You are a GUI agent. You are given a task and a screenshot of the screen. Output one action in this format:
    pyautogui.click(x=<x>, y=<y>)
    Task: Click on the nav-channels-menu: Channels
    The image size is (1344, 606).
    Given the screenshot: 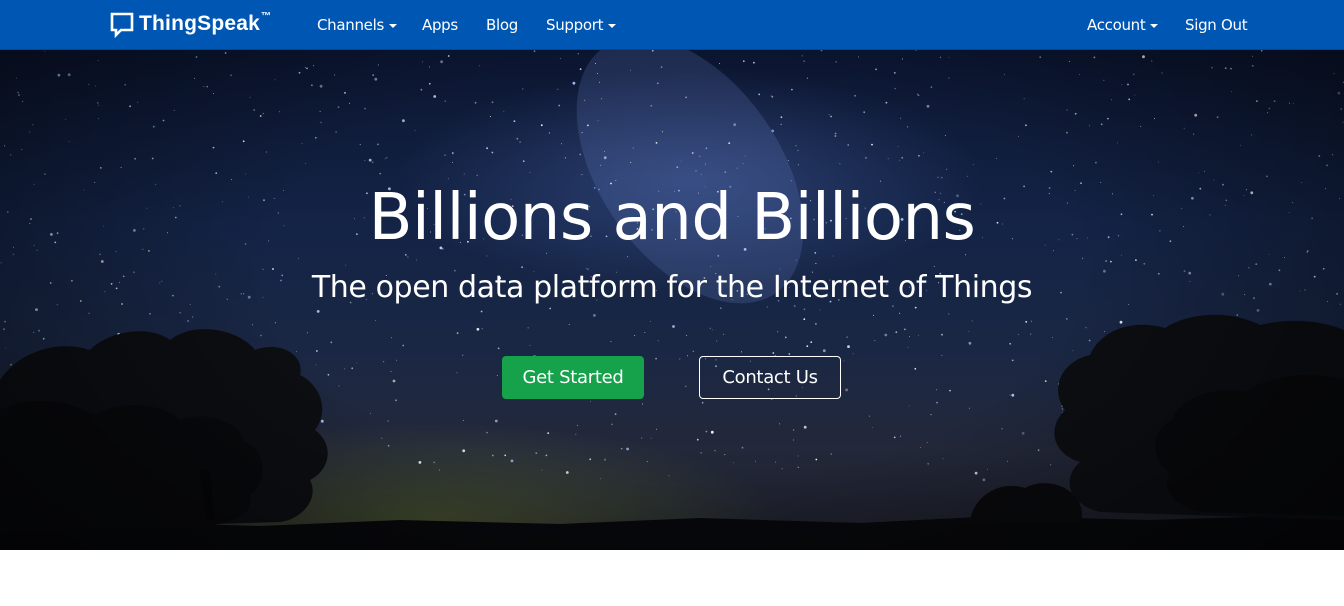 What is the action you would take?
    pyautogui.click(x=357, y=25)
    